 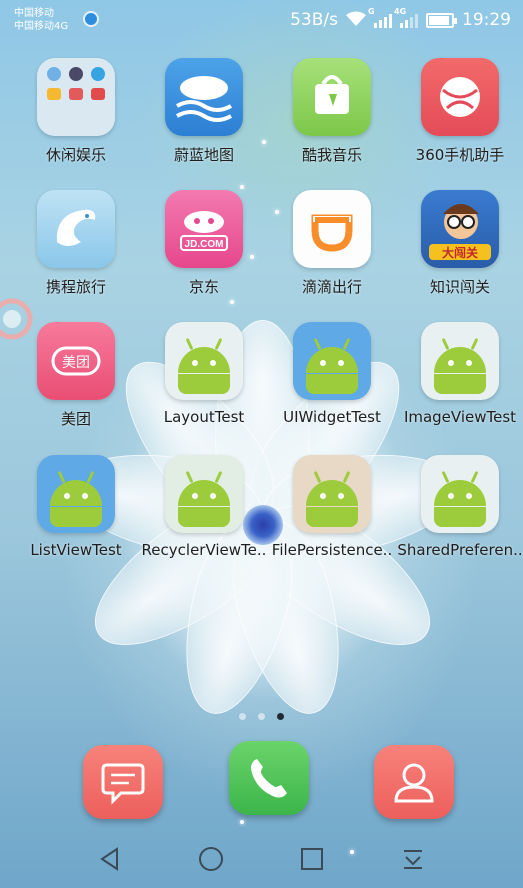 What do you see at coordinates (331, 155) in the screenshot?
I see `app-label: 酷我音乐` at bounding box center [331, 155].